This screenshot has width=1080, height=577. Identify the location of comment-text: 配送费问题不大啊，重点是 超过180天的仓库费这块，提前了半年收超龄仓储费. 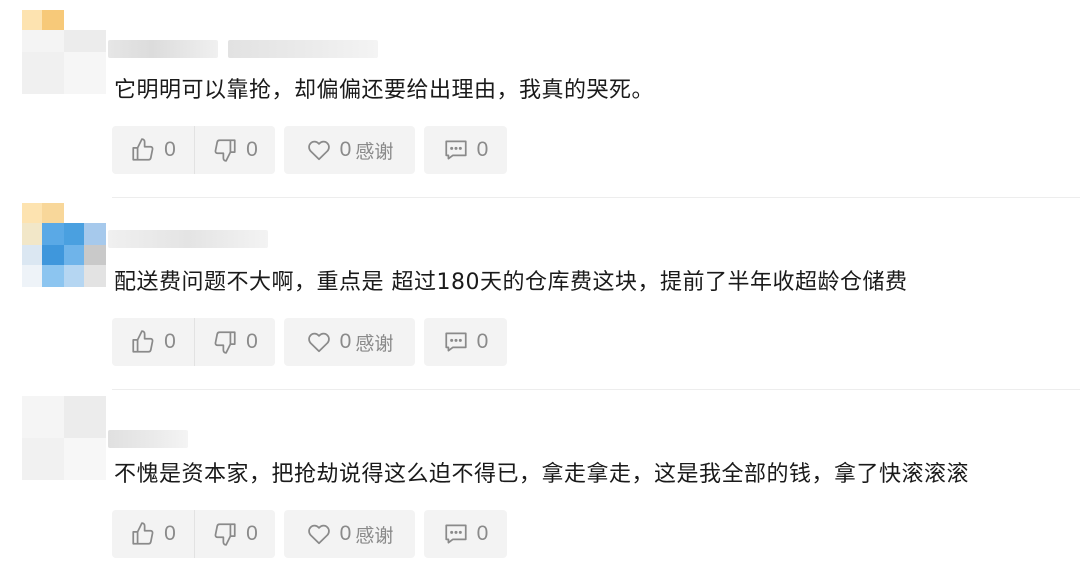
(511, 282).